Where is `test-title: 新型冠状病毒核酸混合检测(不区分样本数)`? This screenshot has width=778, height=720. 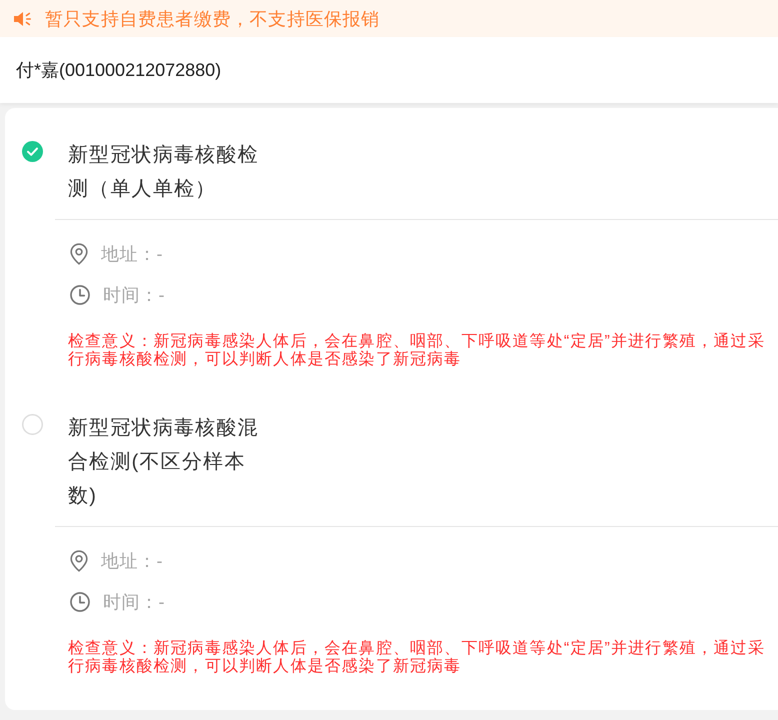 test-title: 新型冠状病毒核酸混合检测(不区分样本数) is located at coordinates (164, 462).